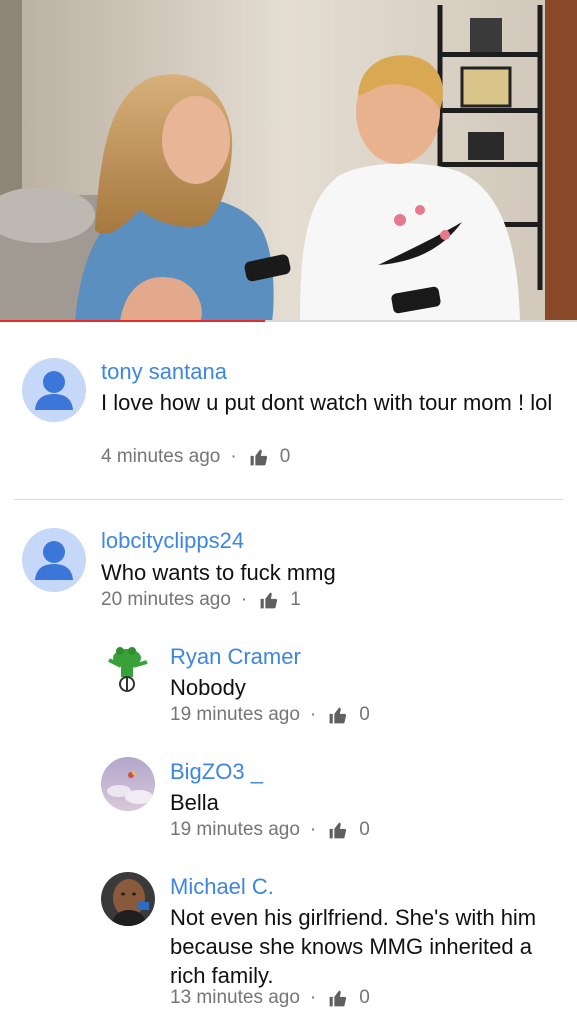  Describe the element at coordinates (216, 772) in the screenshot. I see `reply-author: BigZO3 _` at that location.